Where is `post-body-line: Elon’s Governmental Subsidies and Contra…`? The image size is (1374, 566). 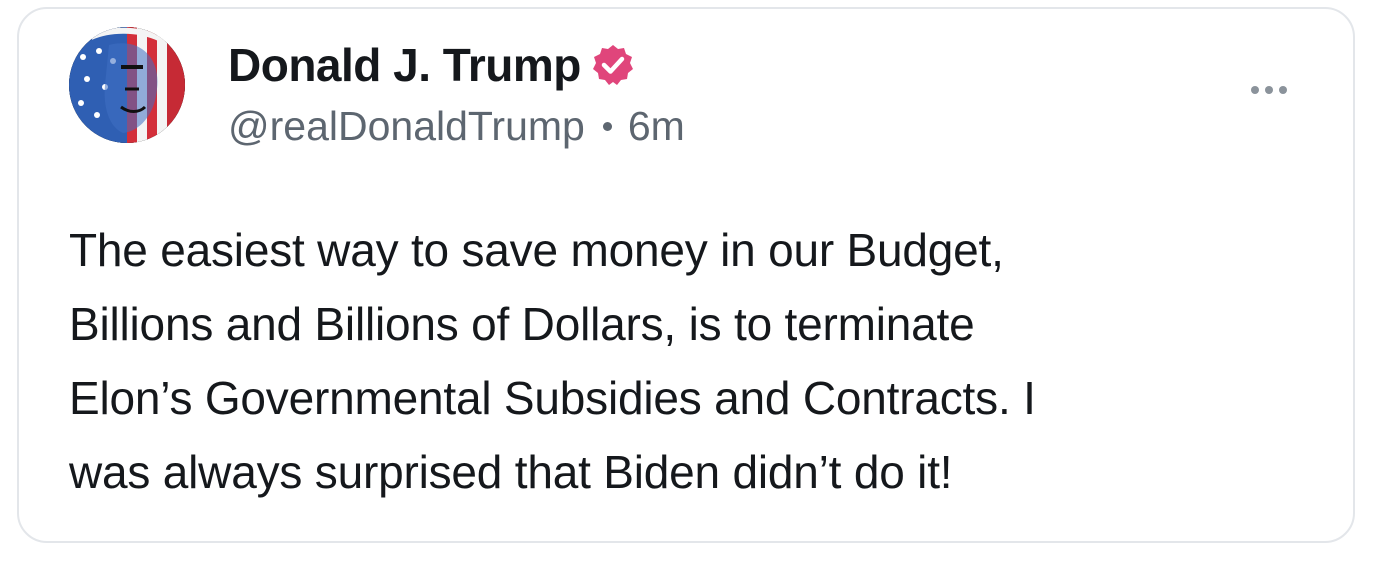
post-body-line: Elon’s Governmental Subsidies and Contra… is located at coordinates (552, 398).